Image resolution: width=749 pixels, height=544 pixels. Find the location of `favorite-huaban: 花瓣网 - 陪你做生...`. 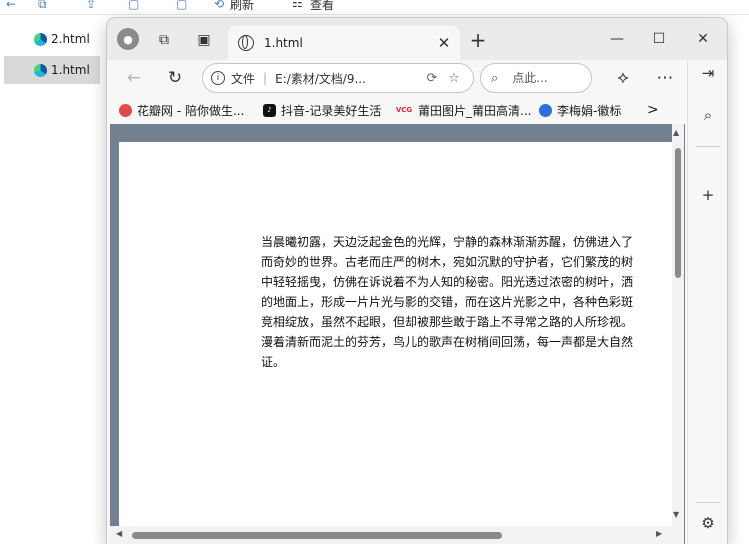

favorite-huaban: 花瓣网 - 陪你做生... is located at coordinates (181, 110).